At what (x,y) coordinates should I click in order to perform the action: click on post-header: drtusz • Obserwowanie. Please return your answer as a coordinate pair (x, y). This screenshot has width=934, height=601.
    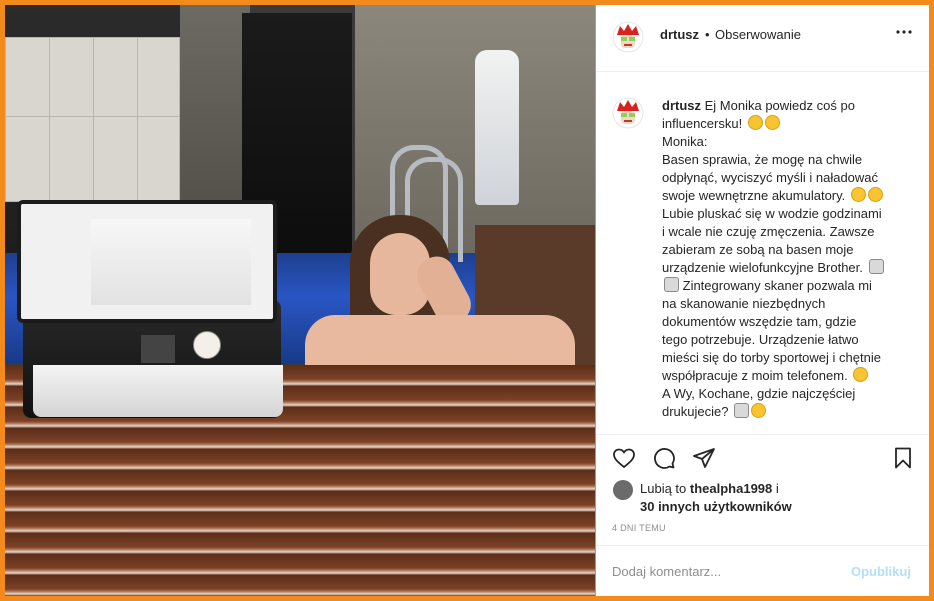
    Looking at the image, I should click on (762, 38).